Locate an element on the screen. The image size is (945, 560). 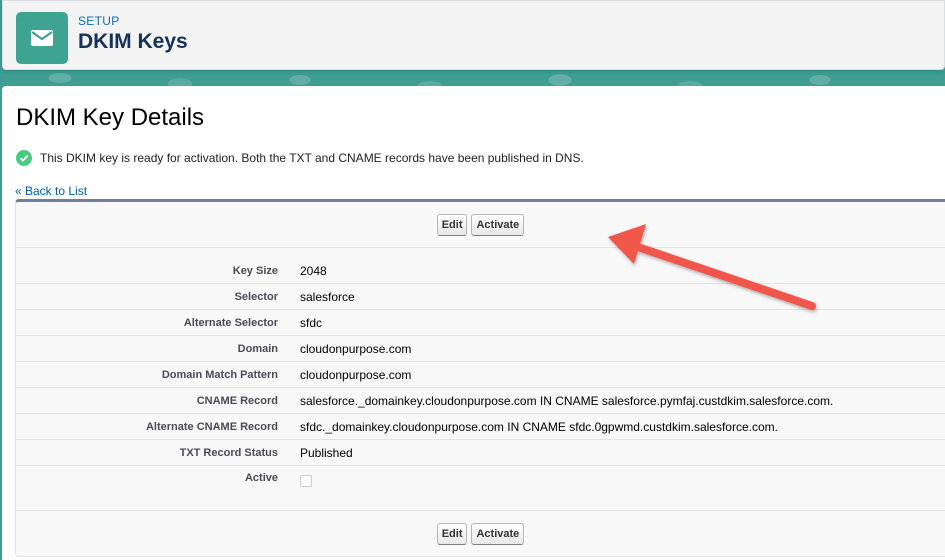
bottom-button-row: Edit Activate is located at coordinates (480, 533).